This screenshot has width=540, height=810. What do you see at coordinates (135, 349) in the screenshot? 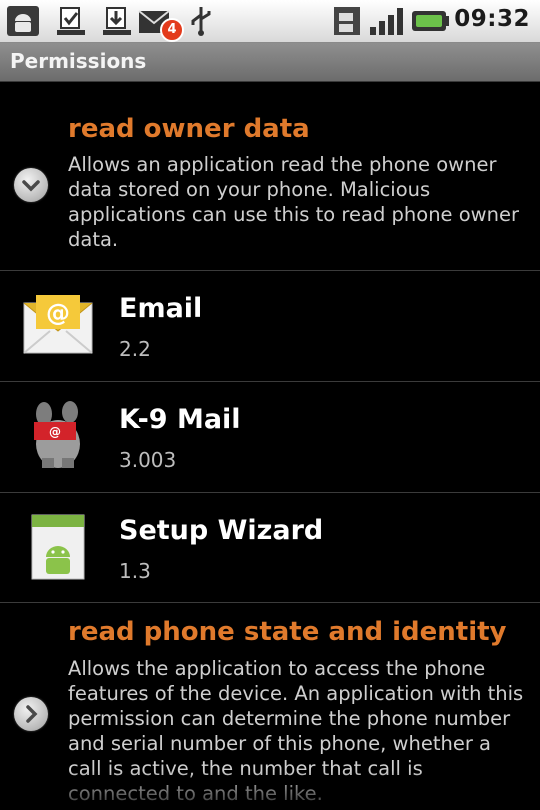
I see `app-version: 2.2` at bounding box center [135, 349].